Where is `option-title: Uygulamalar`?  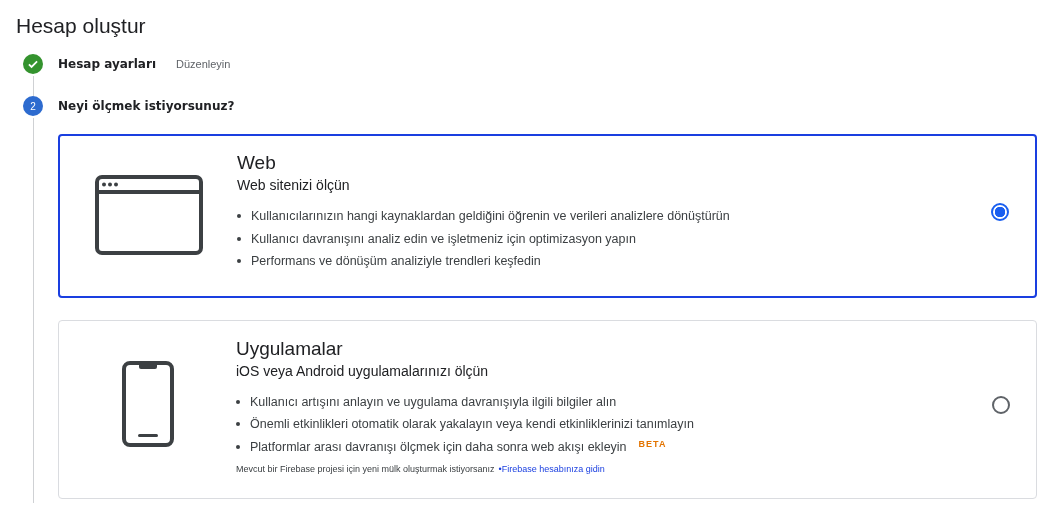 option-title: Uygulamalar is located at coordinates (290, 348).